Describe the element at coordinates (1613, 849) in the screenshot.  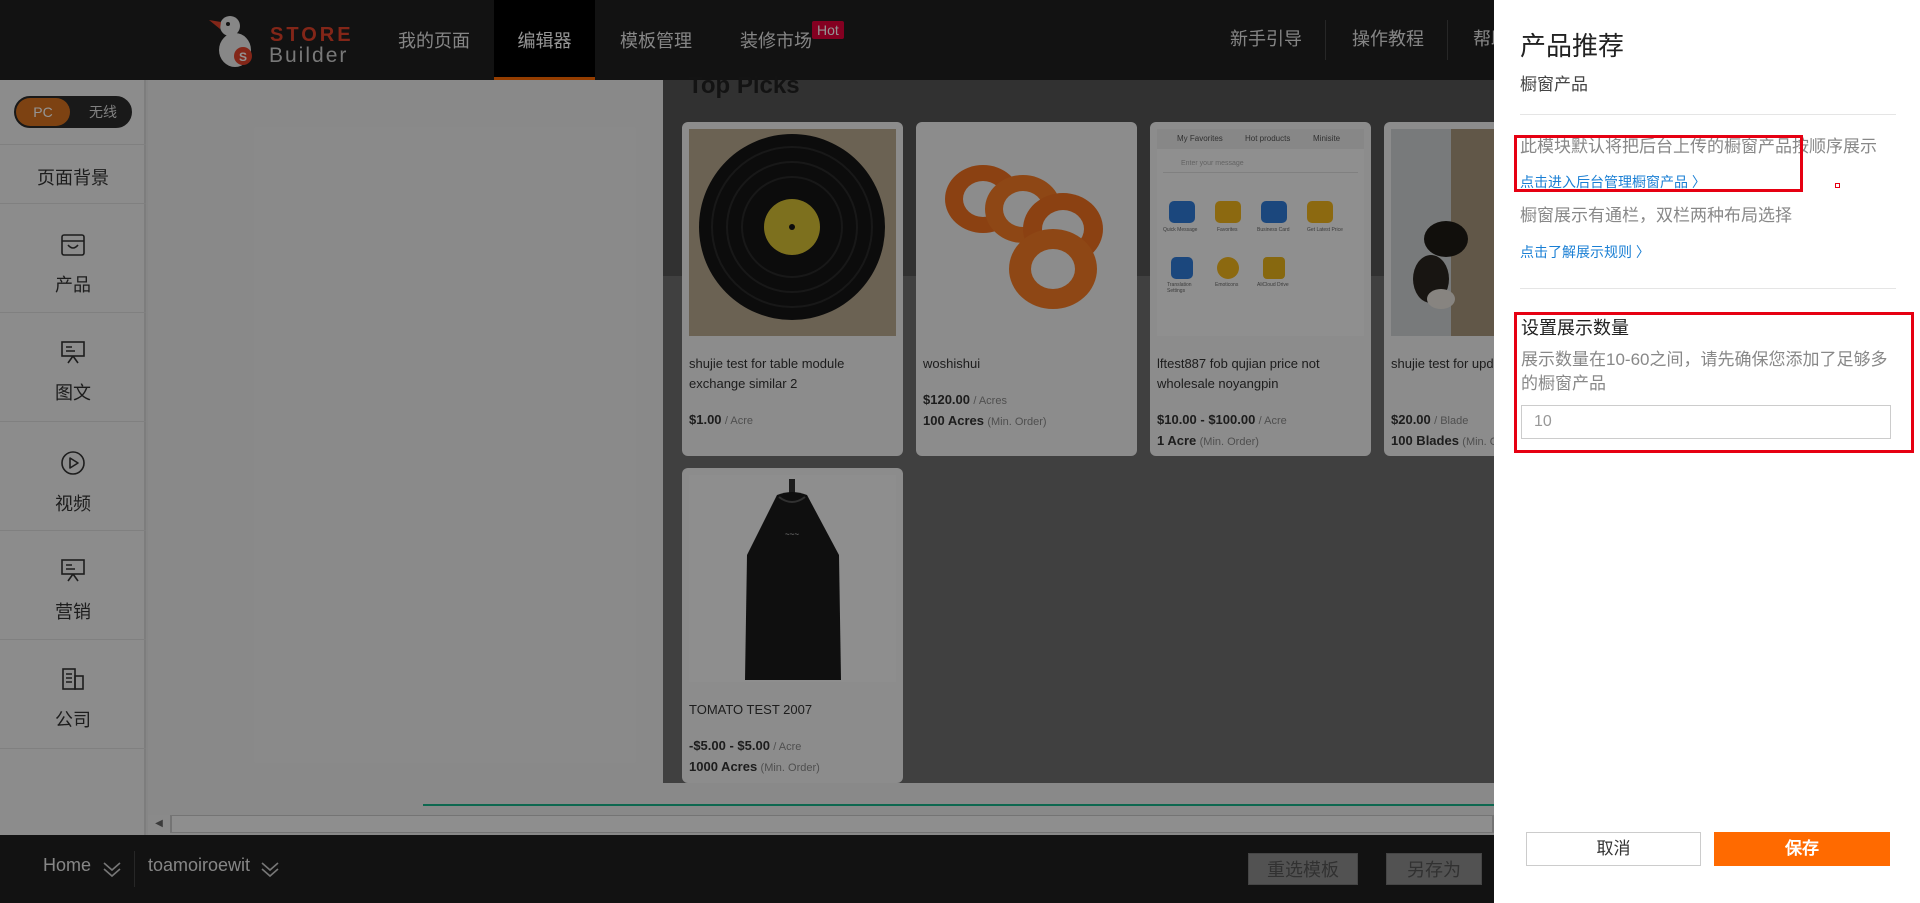
I see `cancel-button: 取消` at that location.